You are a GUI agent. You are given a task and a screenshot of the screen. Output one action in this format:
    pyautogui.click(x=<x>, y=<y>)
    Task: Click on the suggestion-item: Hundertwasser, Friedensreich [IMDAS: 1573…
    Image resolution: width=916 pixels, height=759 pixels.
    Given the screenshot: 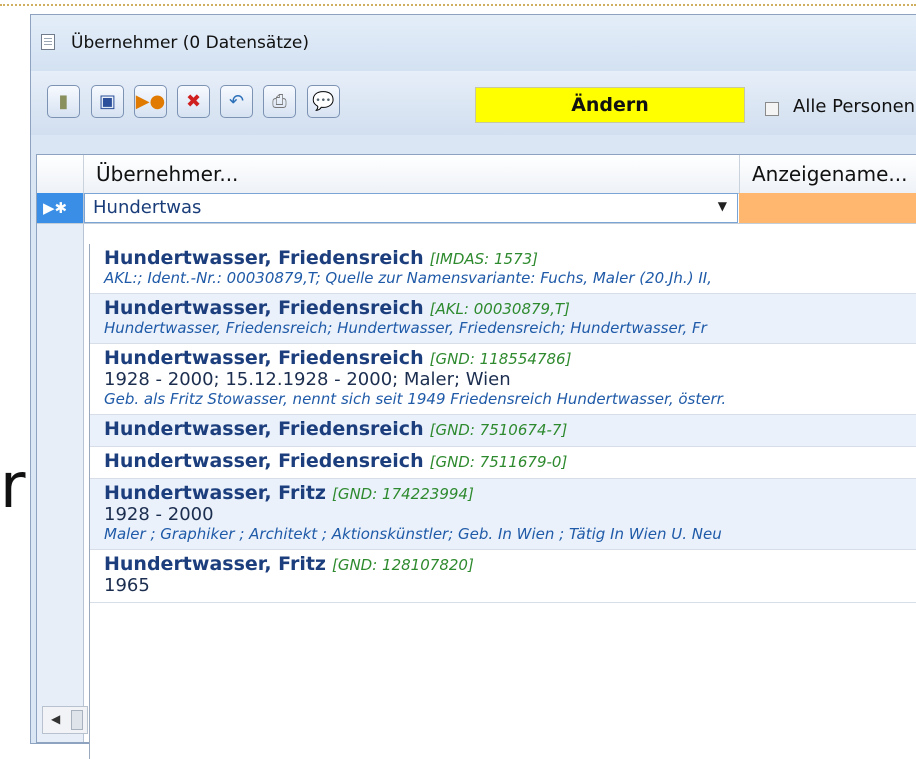 What is the action you would take?
    pyautogui.click(x=503, y=269)
    